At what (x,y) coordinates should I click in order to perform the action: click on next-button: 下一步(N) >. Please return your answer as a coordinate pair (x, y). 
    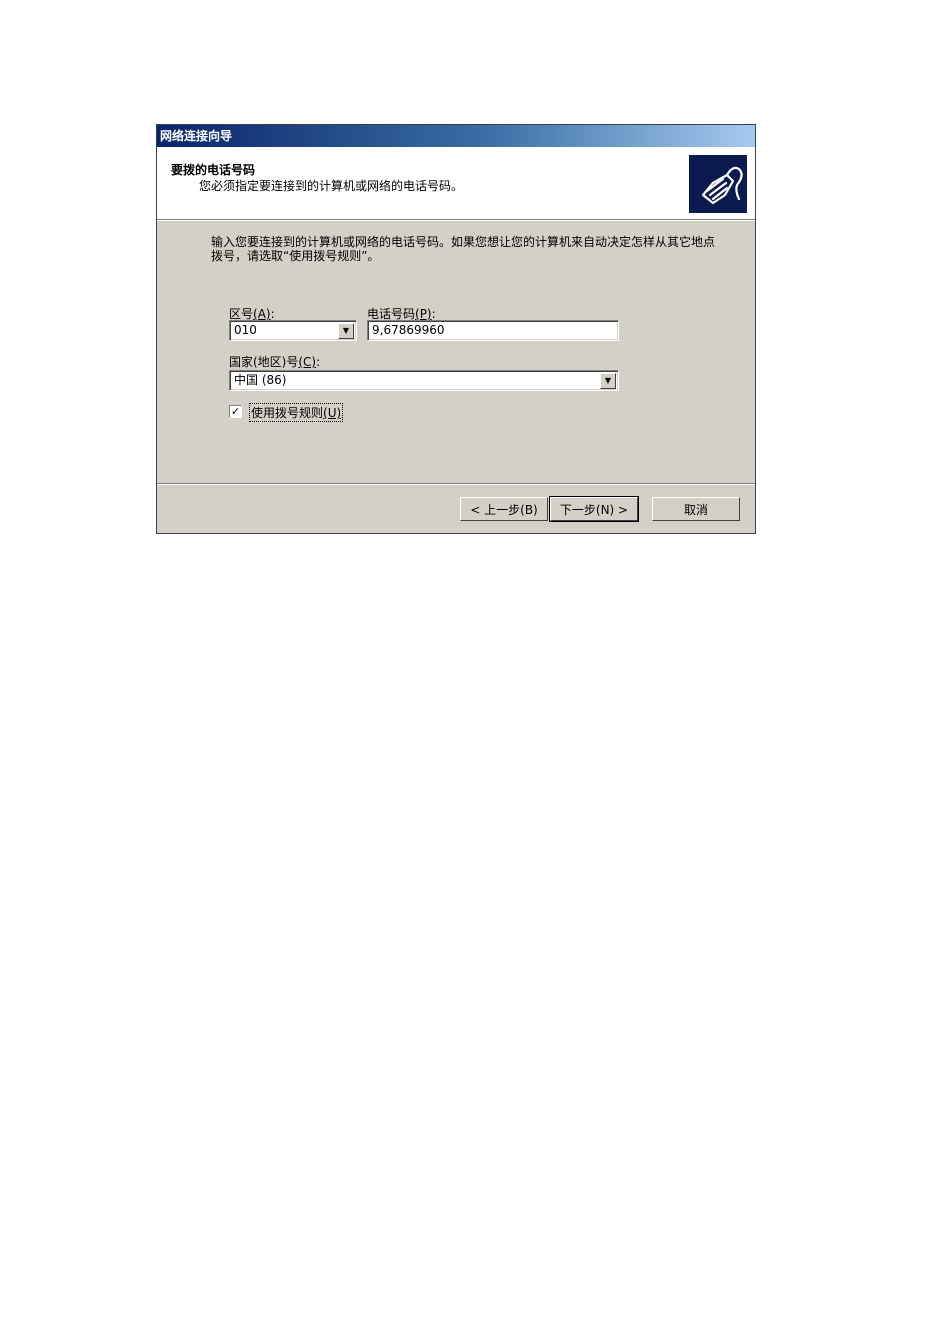
    Looking at the image, I should click on (594, 509).